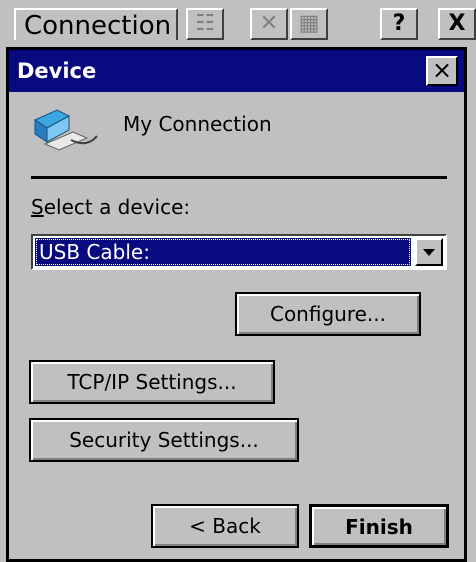 The width and height of the screenshot is (476, 562). What do you see at coordinates (379, 526) in the screenshot?
I see `finish-button: Finish` at bounding box center [379, 526].